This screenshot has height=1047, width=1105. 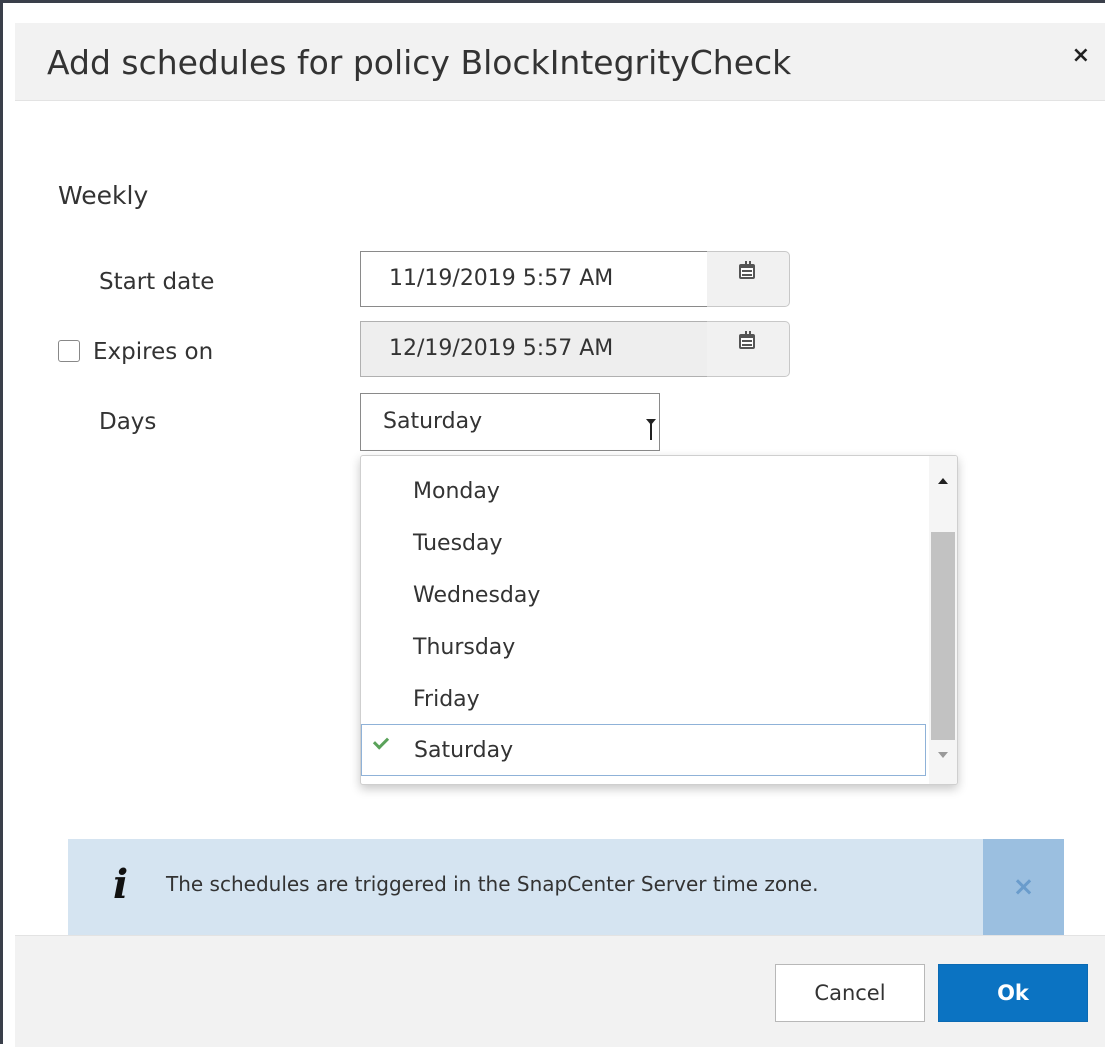 I want to click on expires-on-group: 12/19/2019 5:57 AM, so click(x=575, y=349).